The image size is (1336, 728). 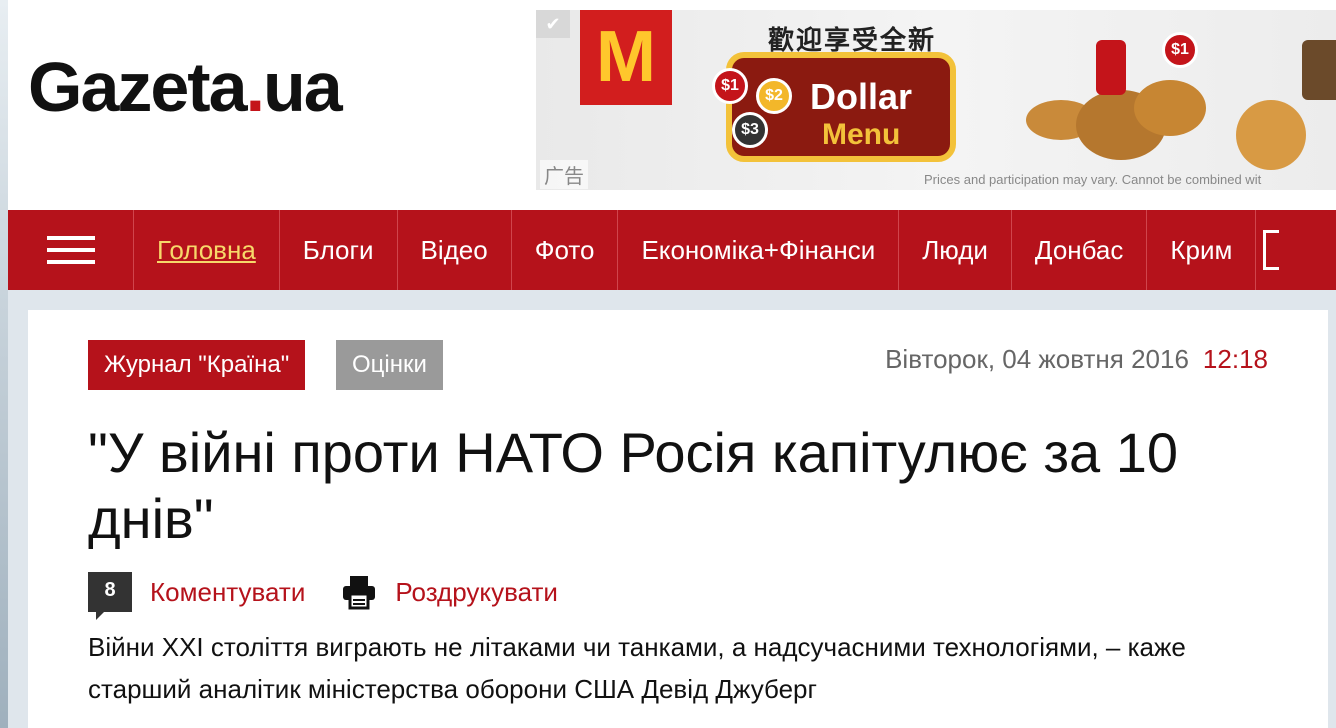 What do you see at coordinates (626, 57) in the screenshot?
I see `mcdonalds-logo: M` at bounding box center [626, 57].